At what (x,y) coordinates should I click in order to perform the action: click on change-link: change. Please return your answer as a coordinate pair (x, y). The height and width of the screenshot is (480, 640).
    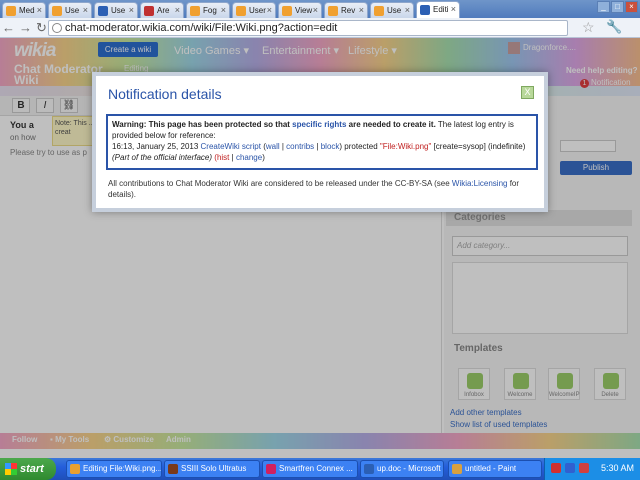
    Looking at the image, I should click on (249, 157).